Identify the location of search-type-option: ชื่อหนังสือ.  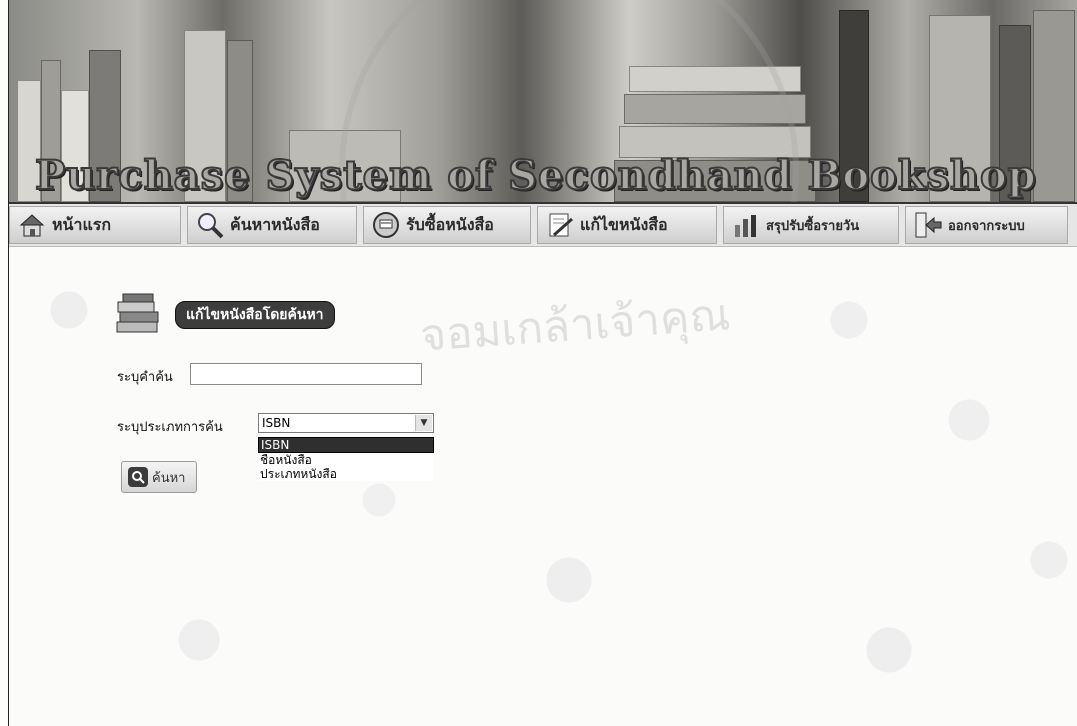
(346, 460).